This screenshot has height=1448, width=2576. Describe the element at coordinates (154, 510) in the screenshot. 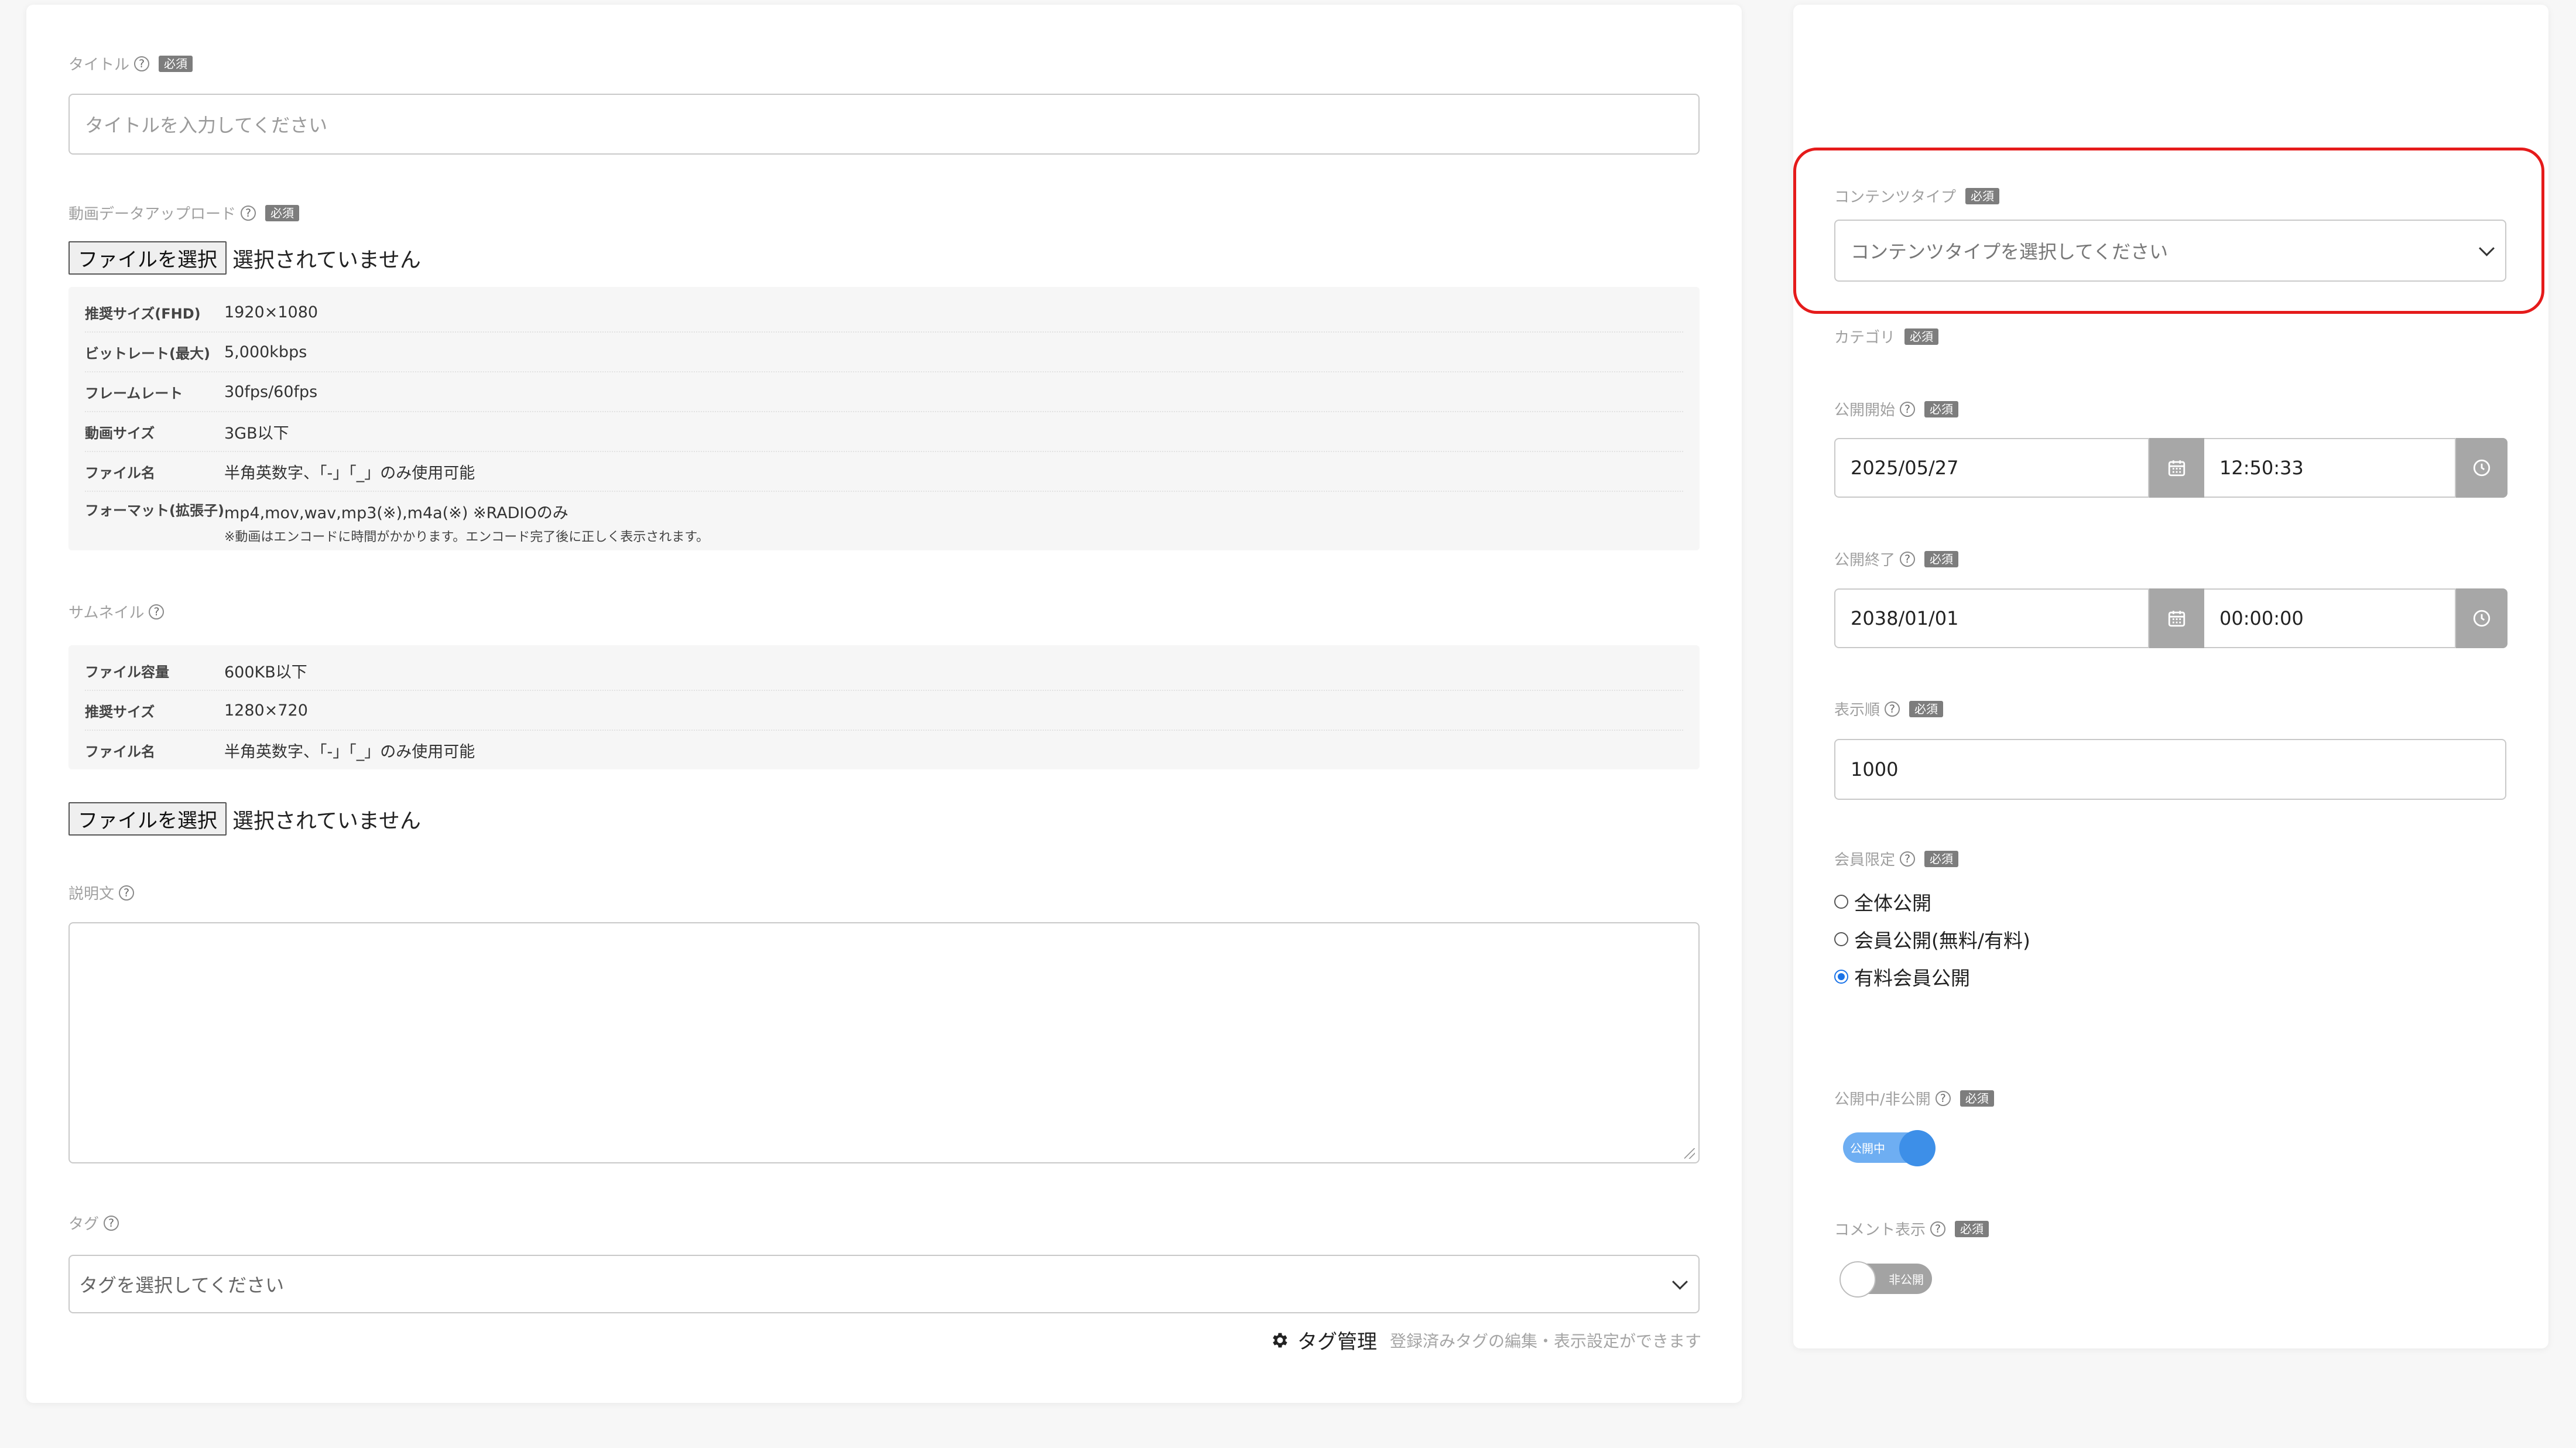

I see `spec-key: フォーマット(拡張子)` at that location.